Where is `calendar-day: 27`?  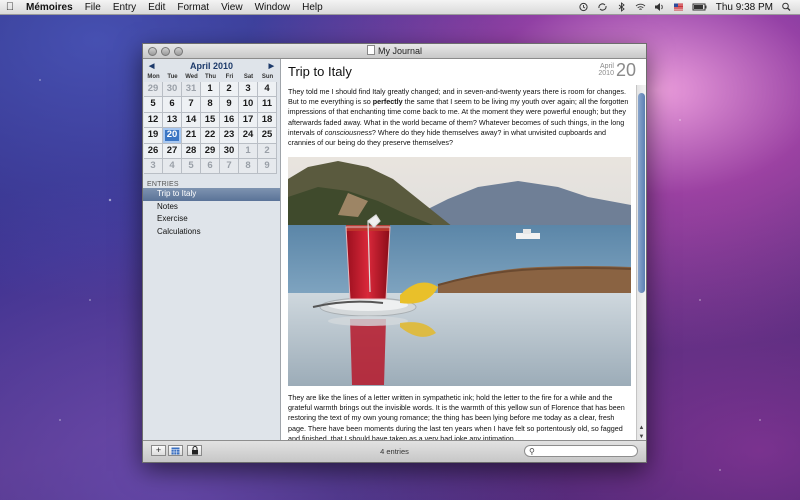
calendar-day: 27 is located at coordinates (172, 151).